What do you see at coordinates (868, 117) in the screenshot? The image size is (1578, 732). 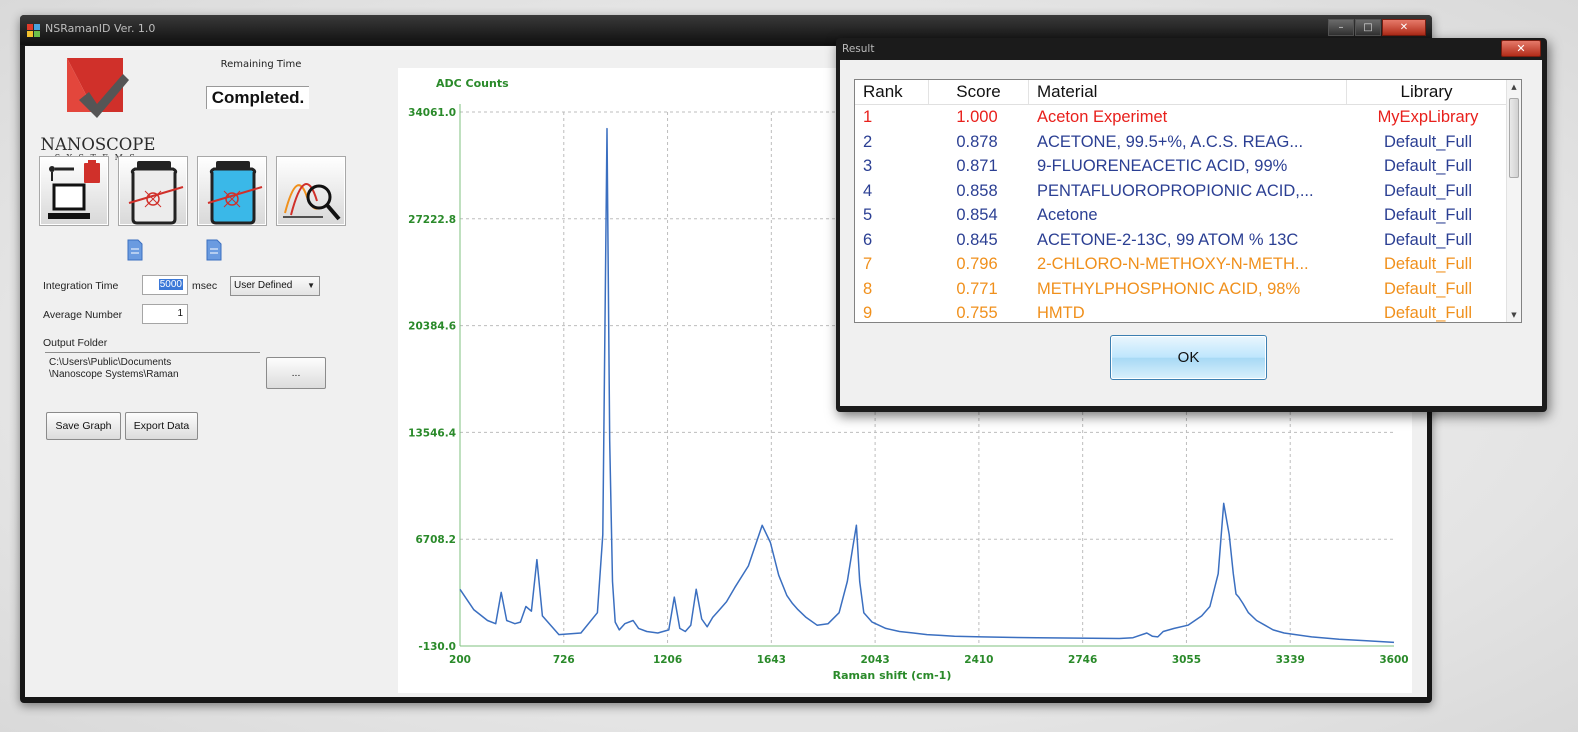 I see `result-cell-rank: 1` at bounding box center [868, 117].